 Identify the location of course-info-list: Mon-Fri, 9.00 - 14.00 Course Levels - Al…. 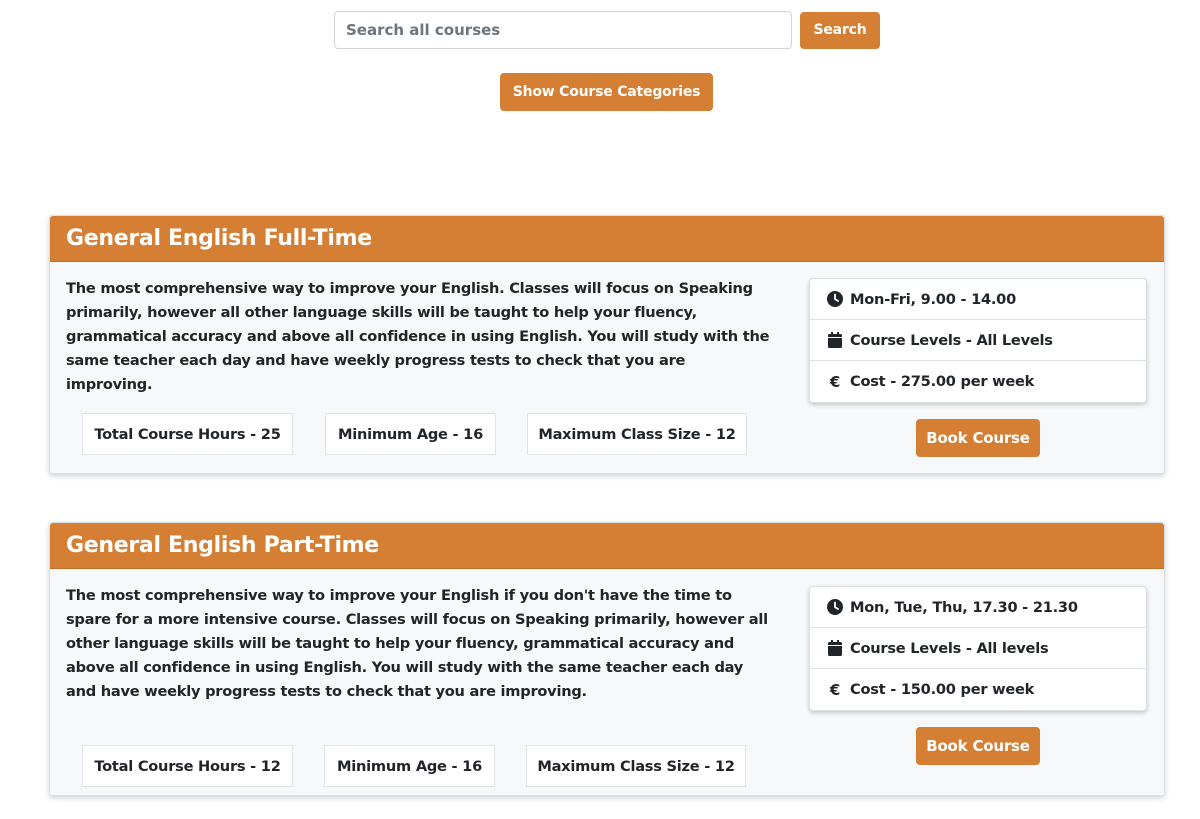
(978, 340).